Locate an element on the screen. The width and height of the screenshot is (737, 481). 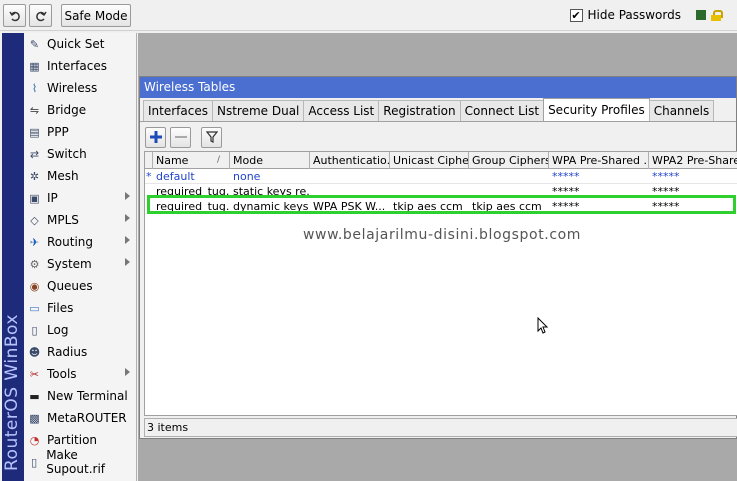
sidebar-item-label: Switch is located at coordinates (67, 154).